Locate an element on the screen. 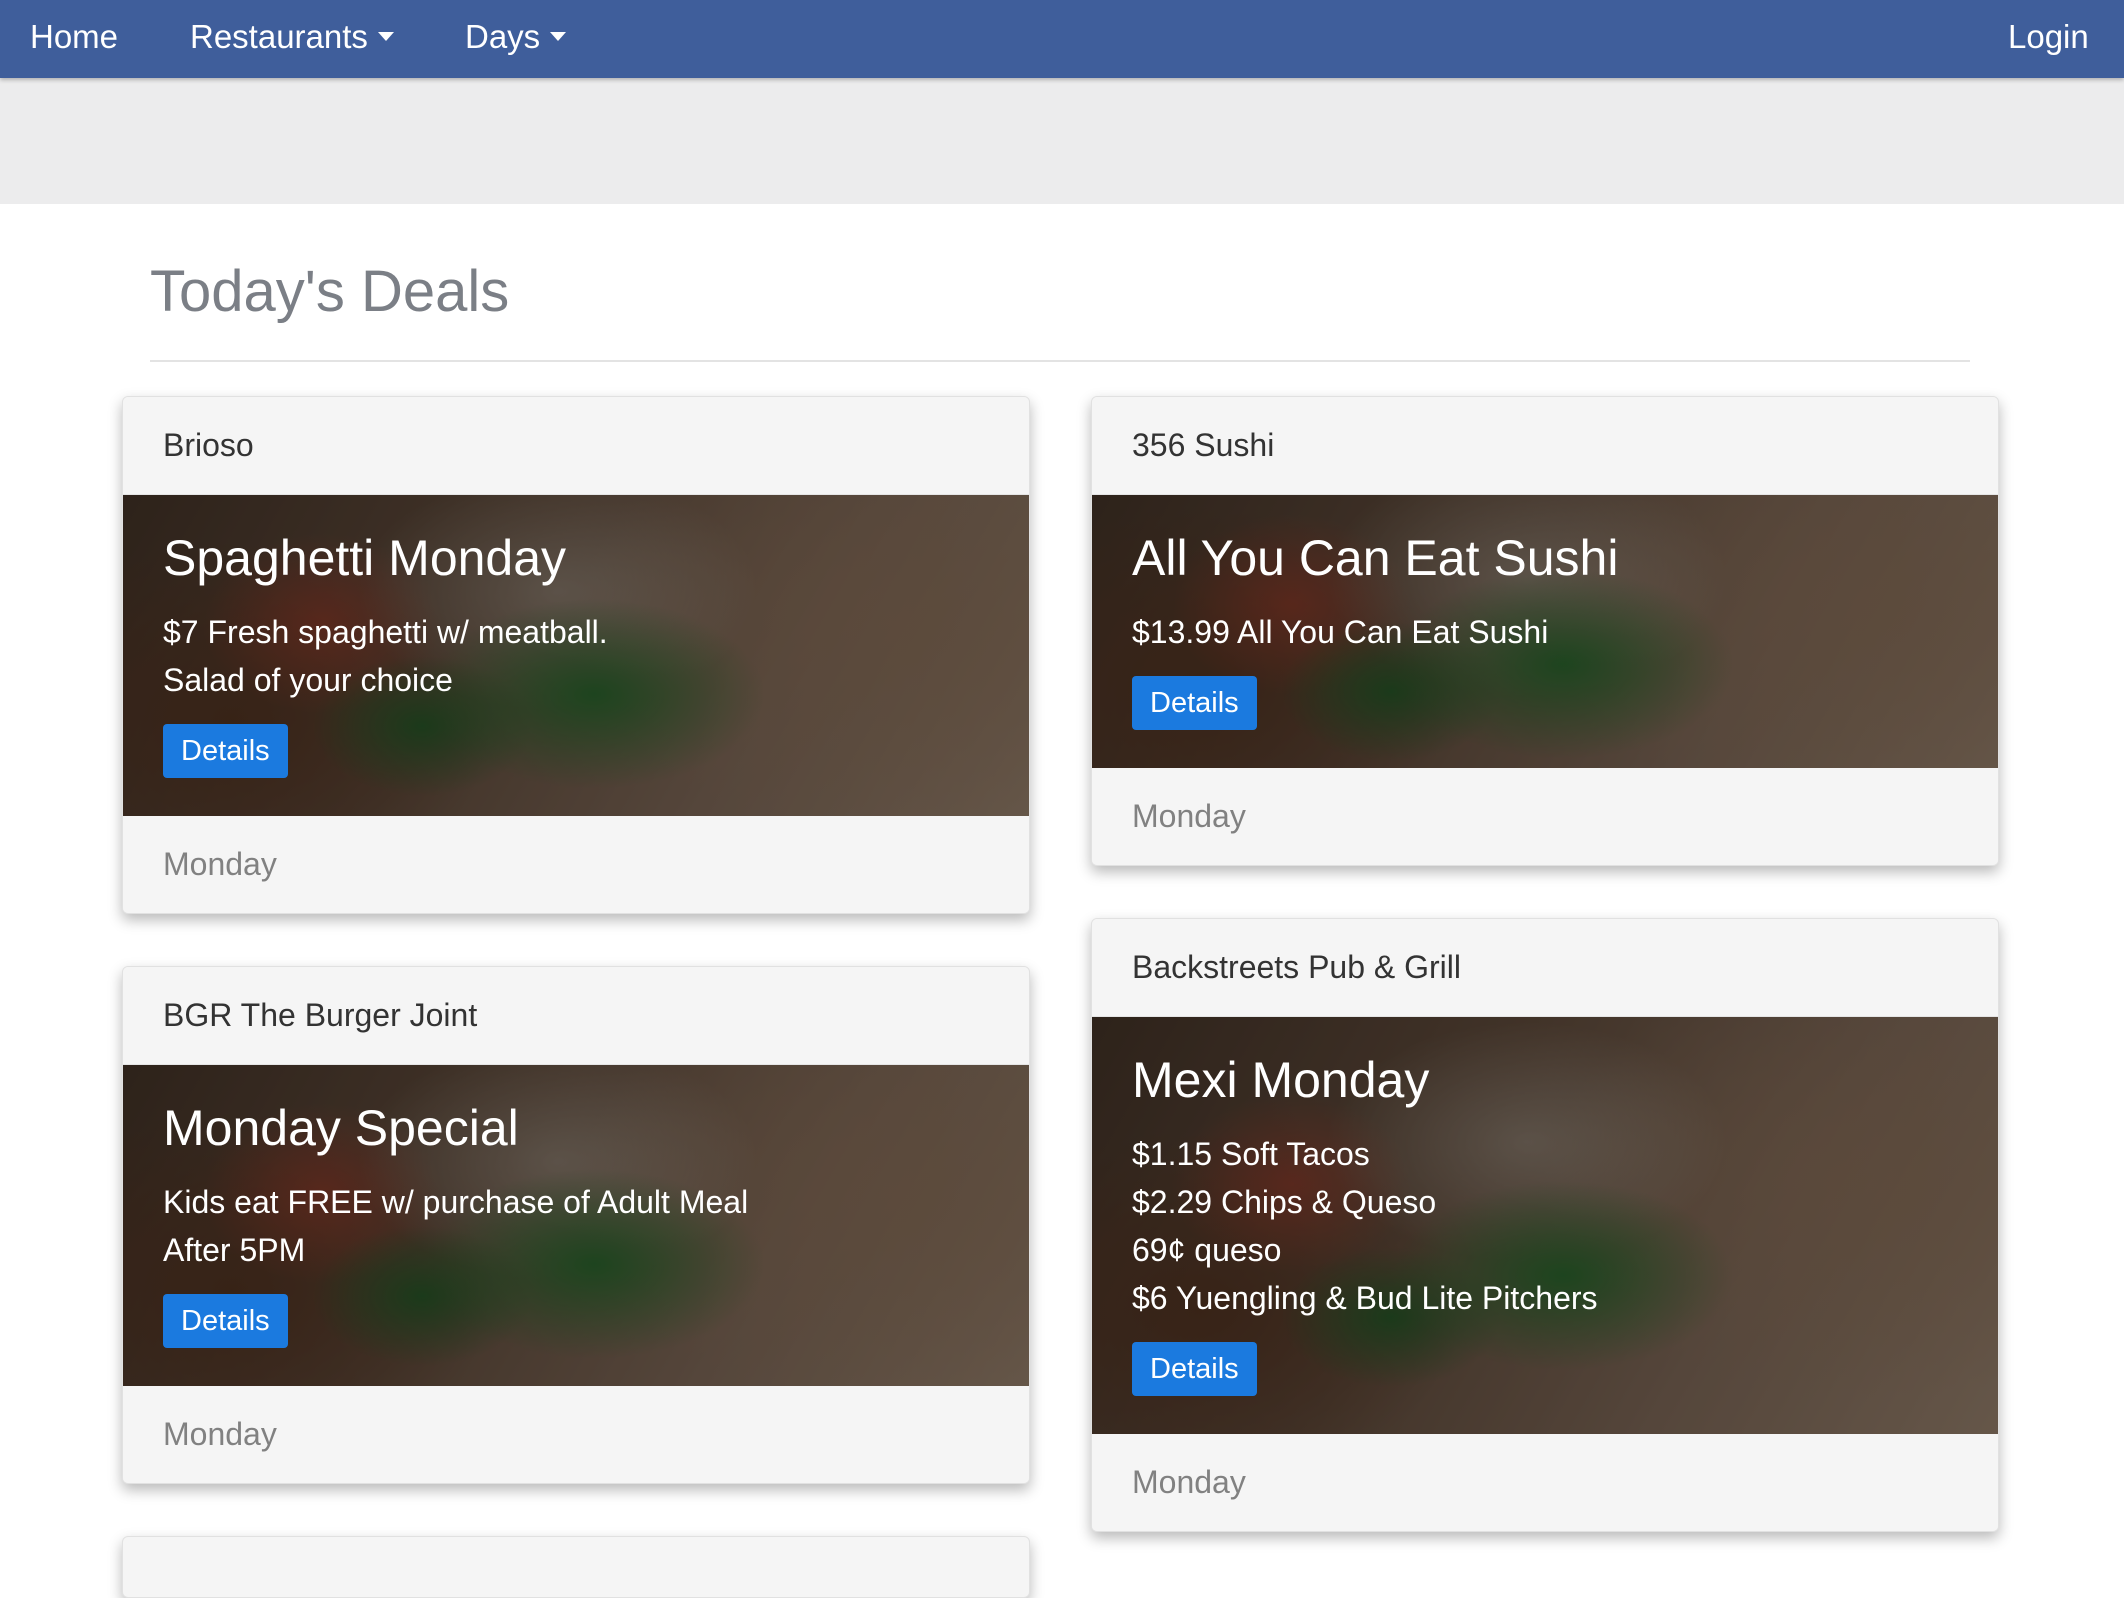 The height and width of the screenshot is (1598, 2124). card-restaurant-name: Brioso is located at coordinates (576, 446).